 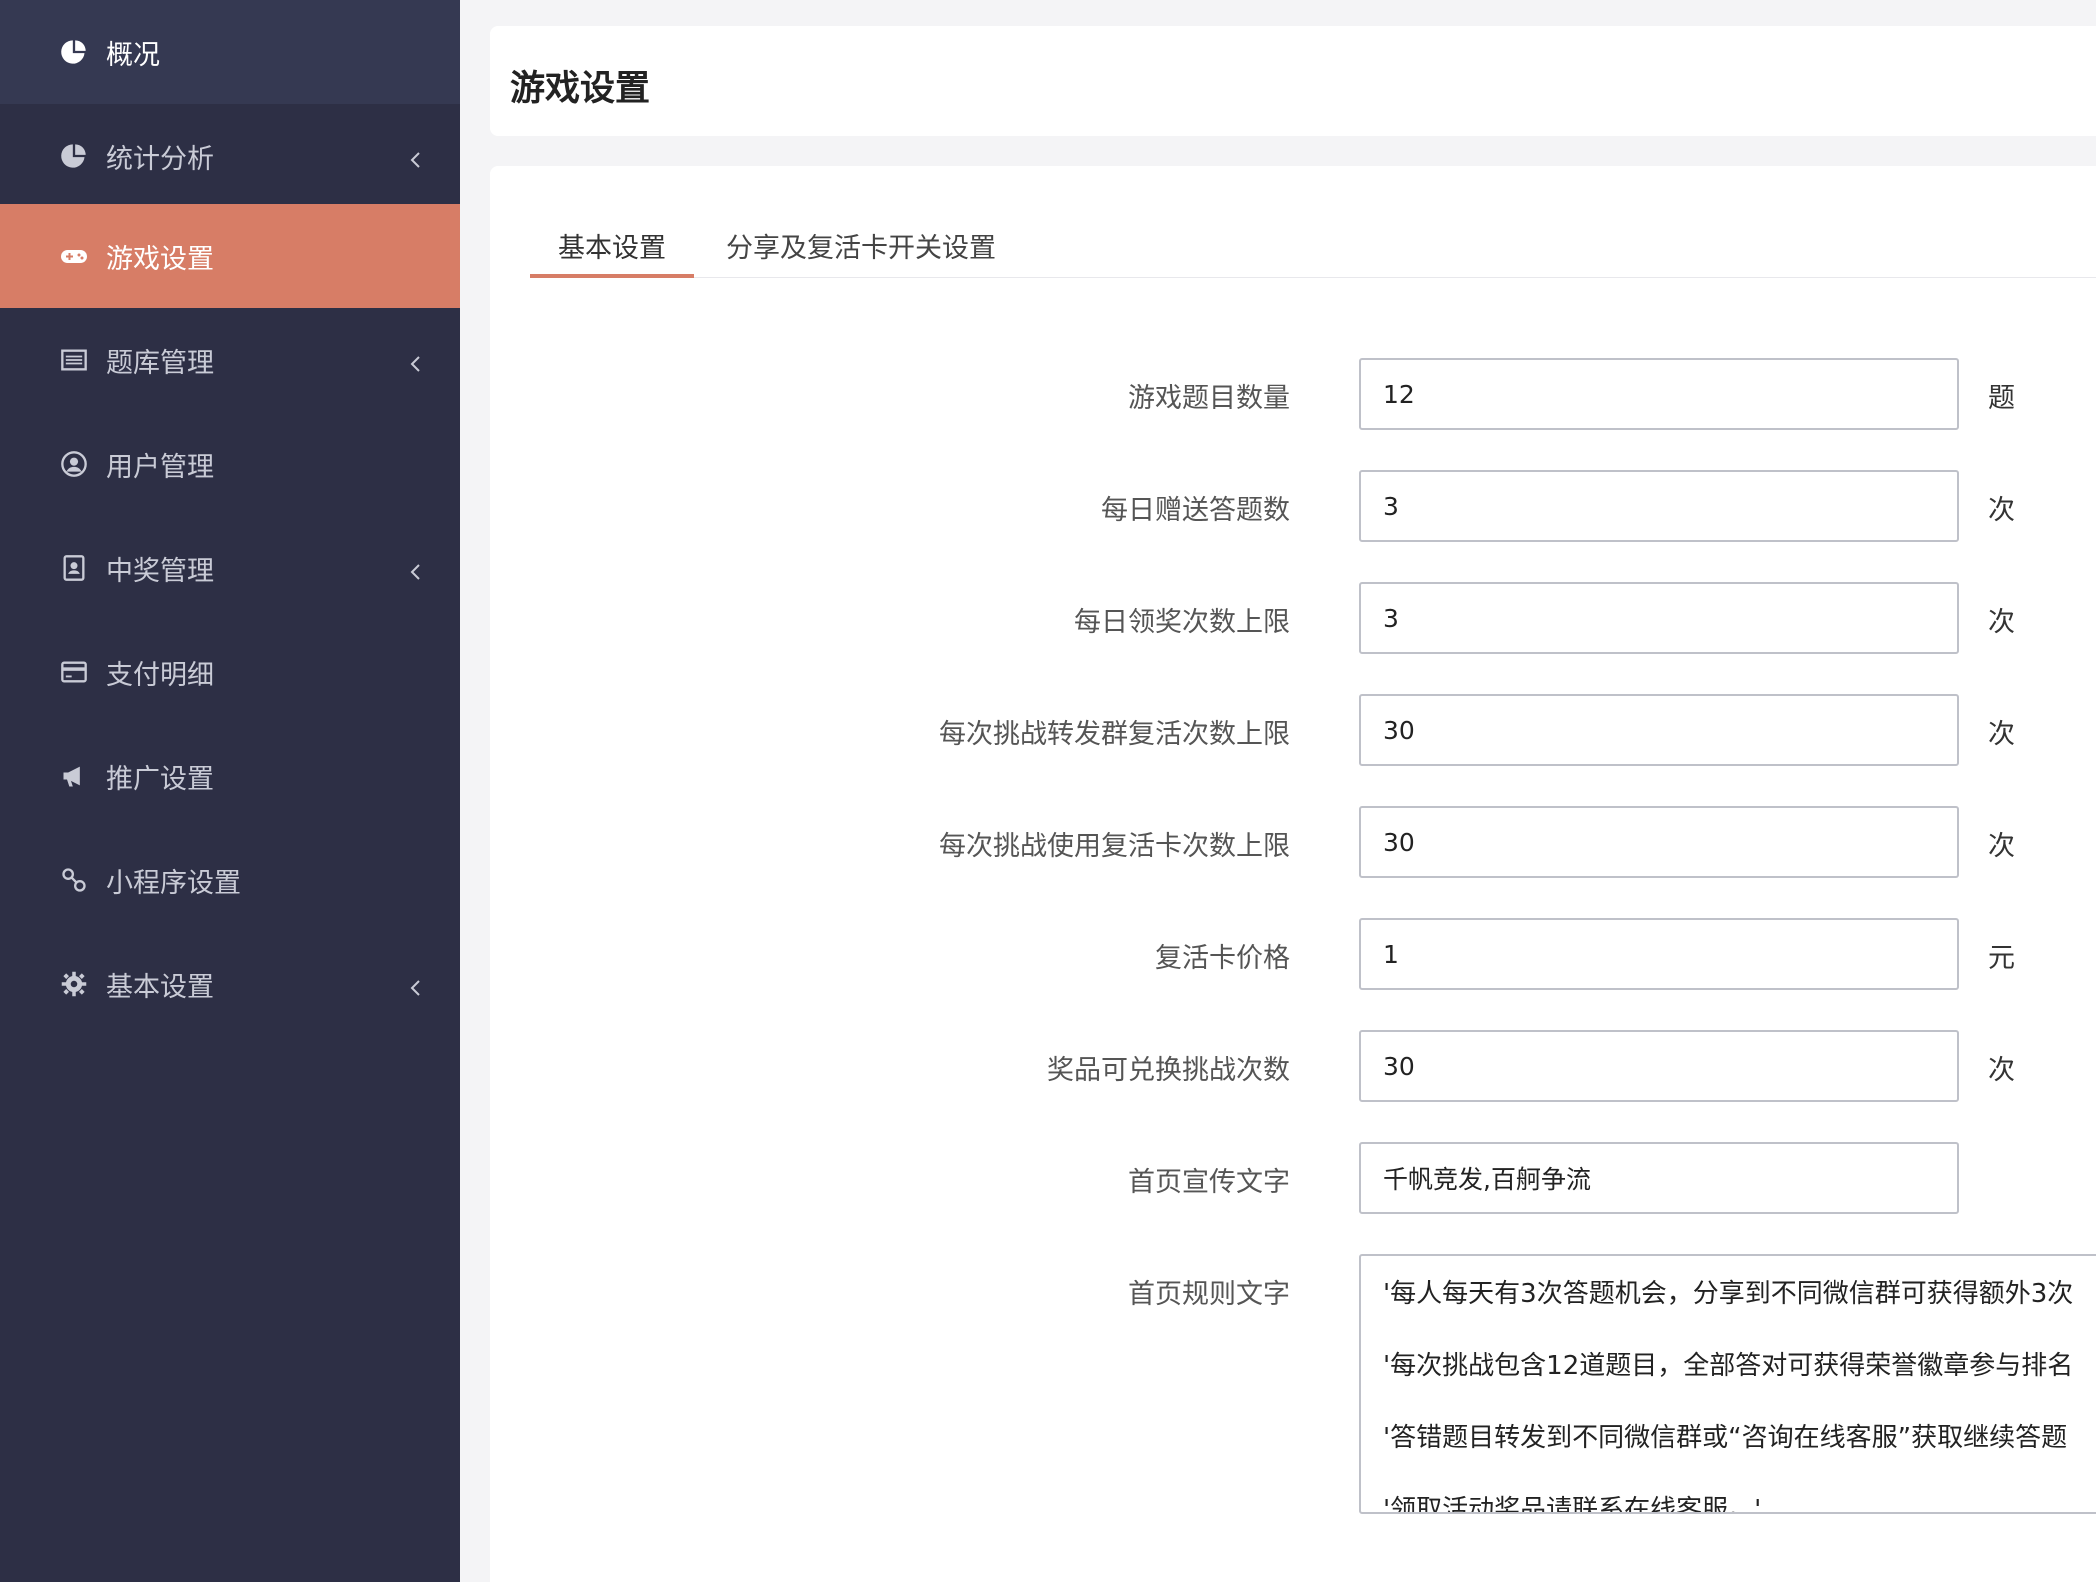 I want to click on sidebar-item-miniprogram: 小程序设置, so click(x=230, y=880).